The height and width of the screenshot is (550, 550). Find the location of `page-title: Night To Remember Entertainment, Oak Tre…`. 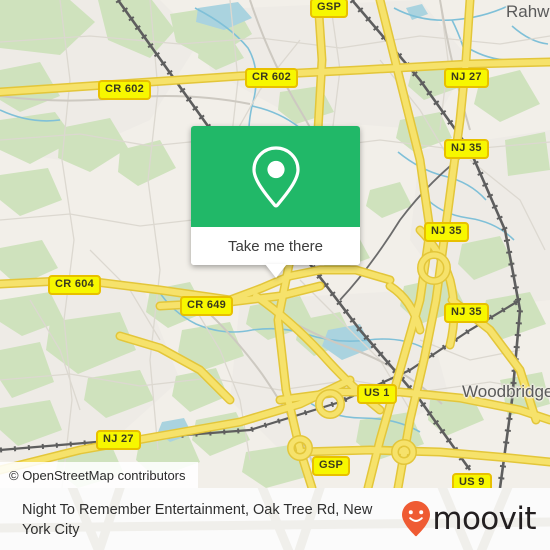

page-title: Night To Remember Entertainment, Oak Tre… is located at coordinates (197, 520).